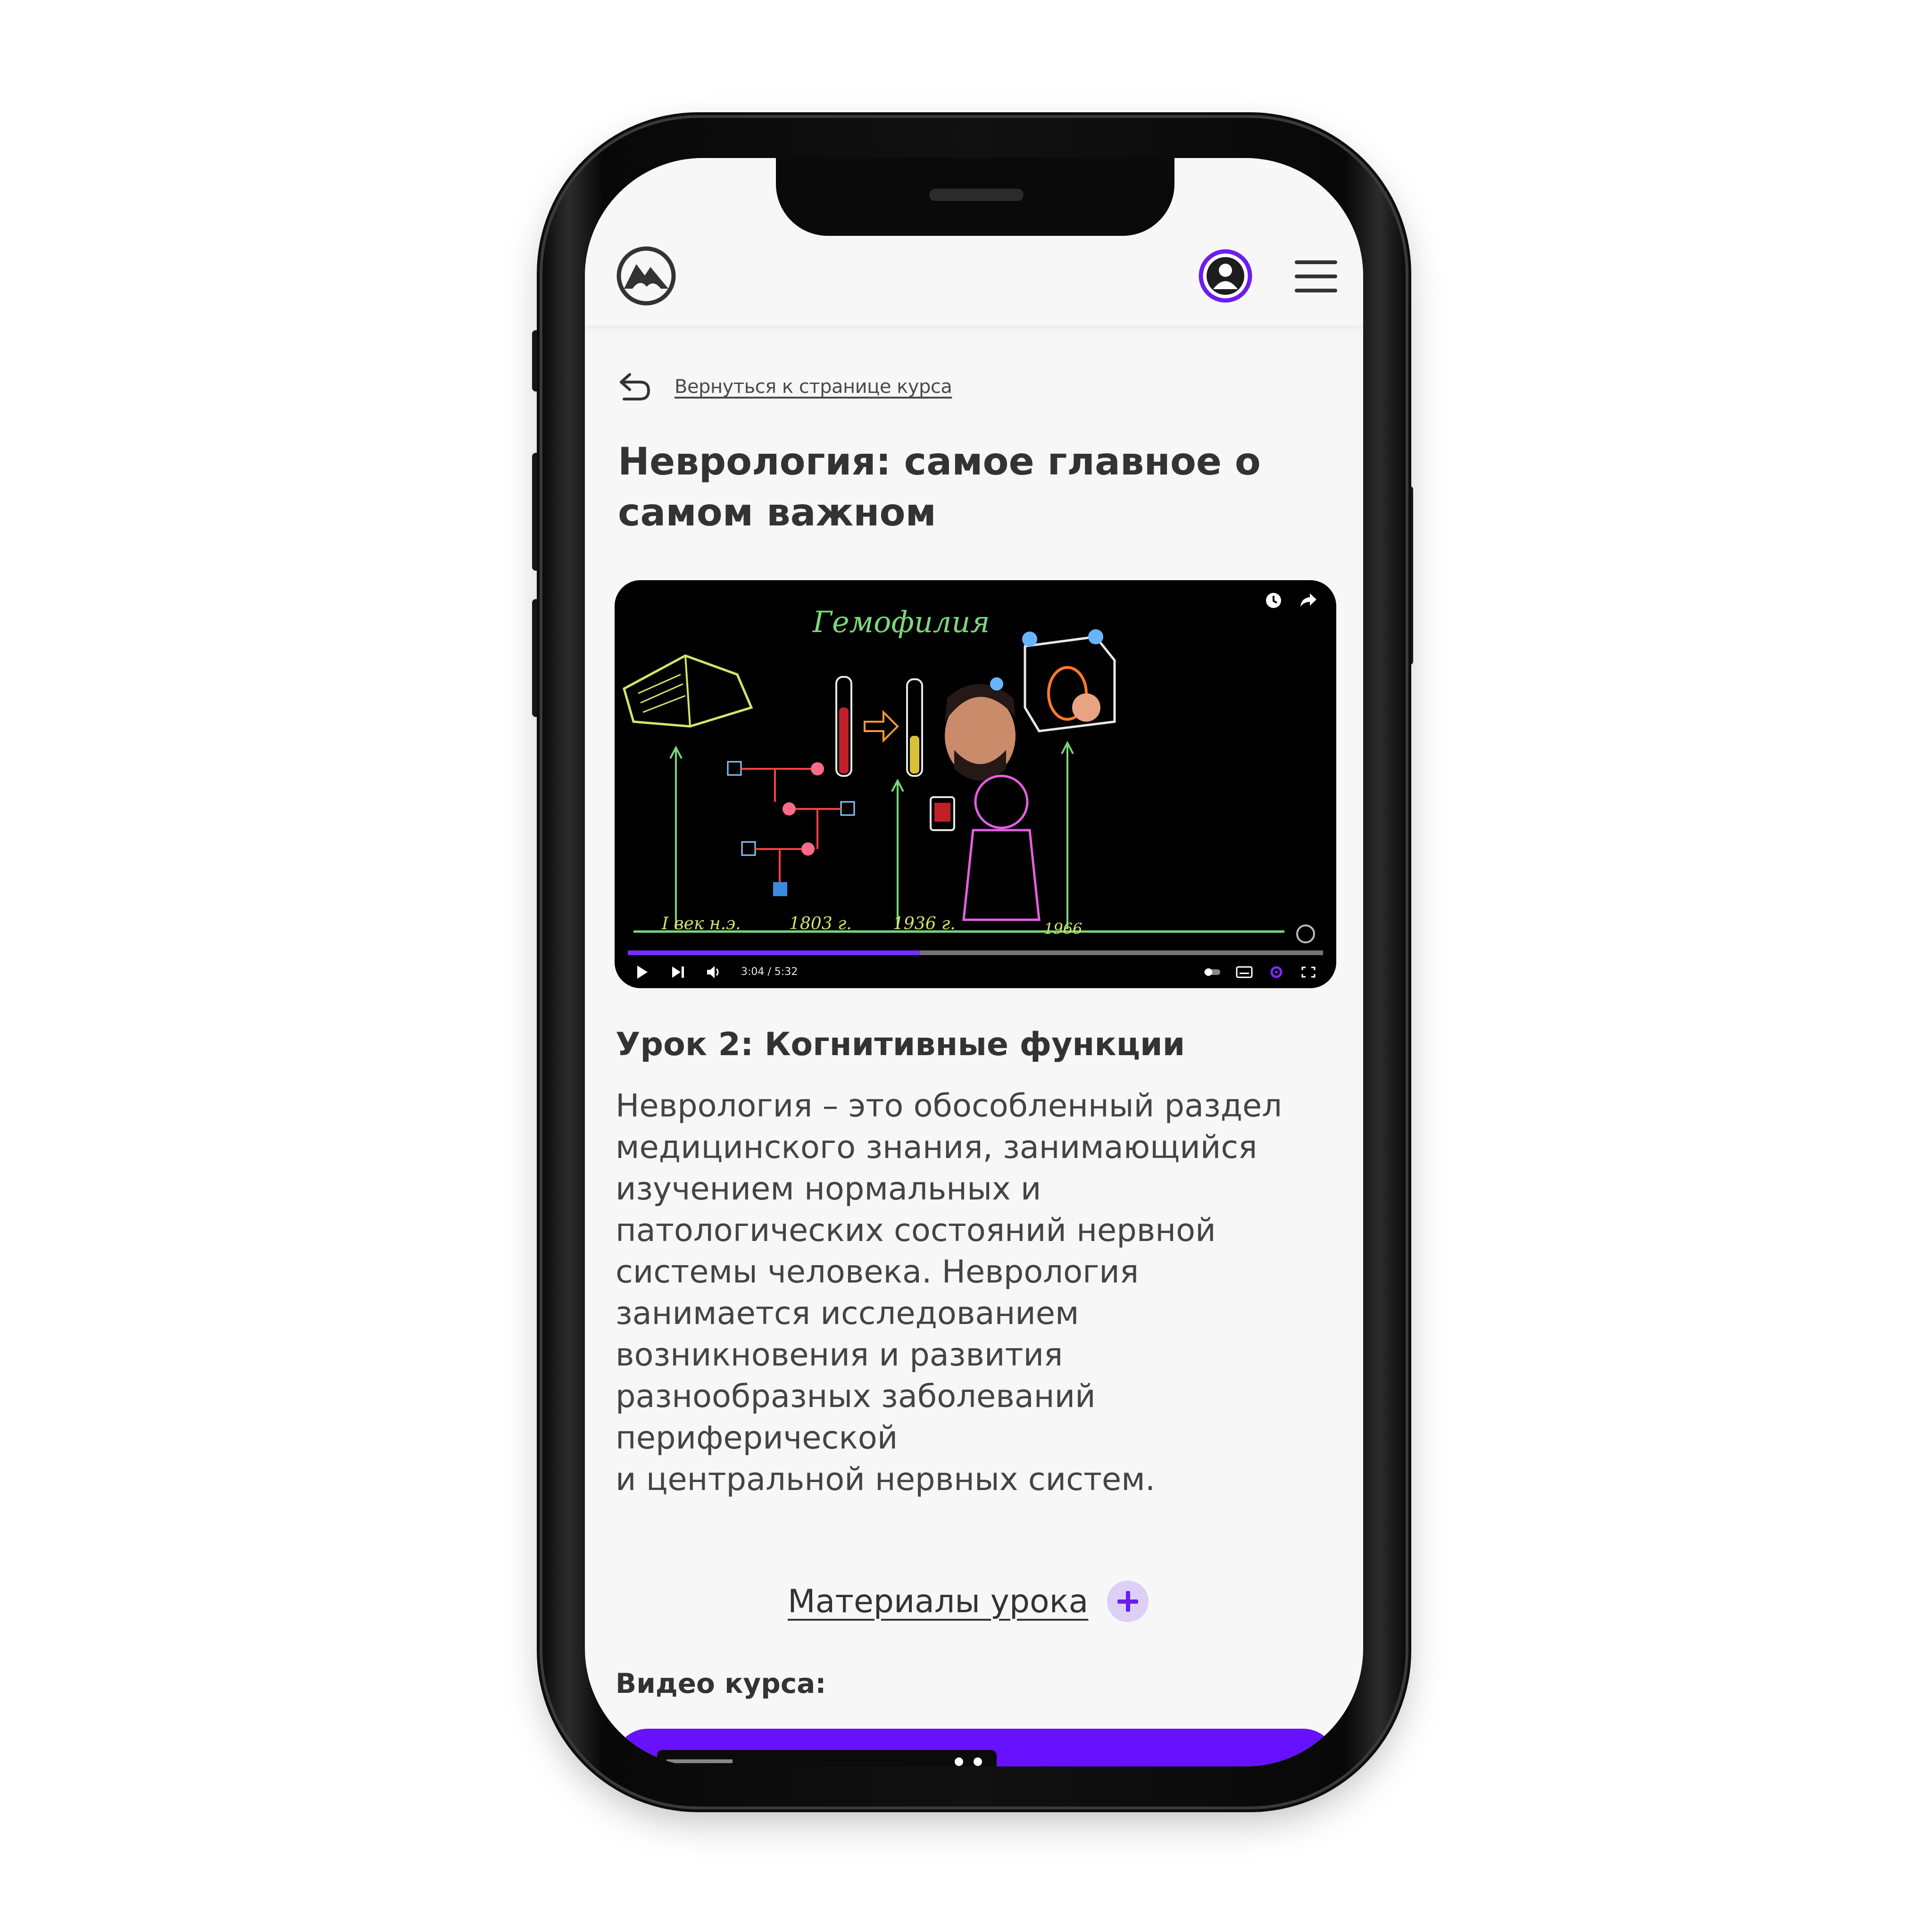 This screenshot has height=1932, width=1932. What do you see at coordinates (1212, 972) in the screenshot?
I see `autoplay-toggle-icon` at bounding box center [1212, 972].